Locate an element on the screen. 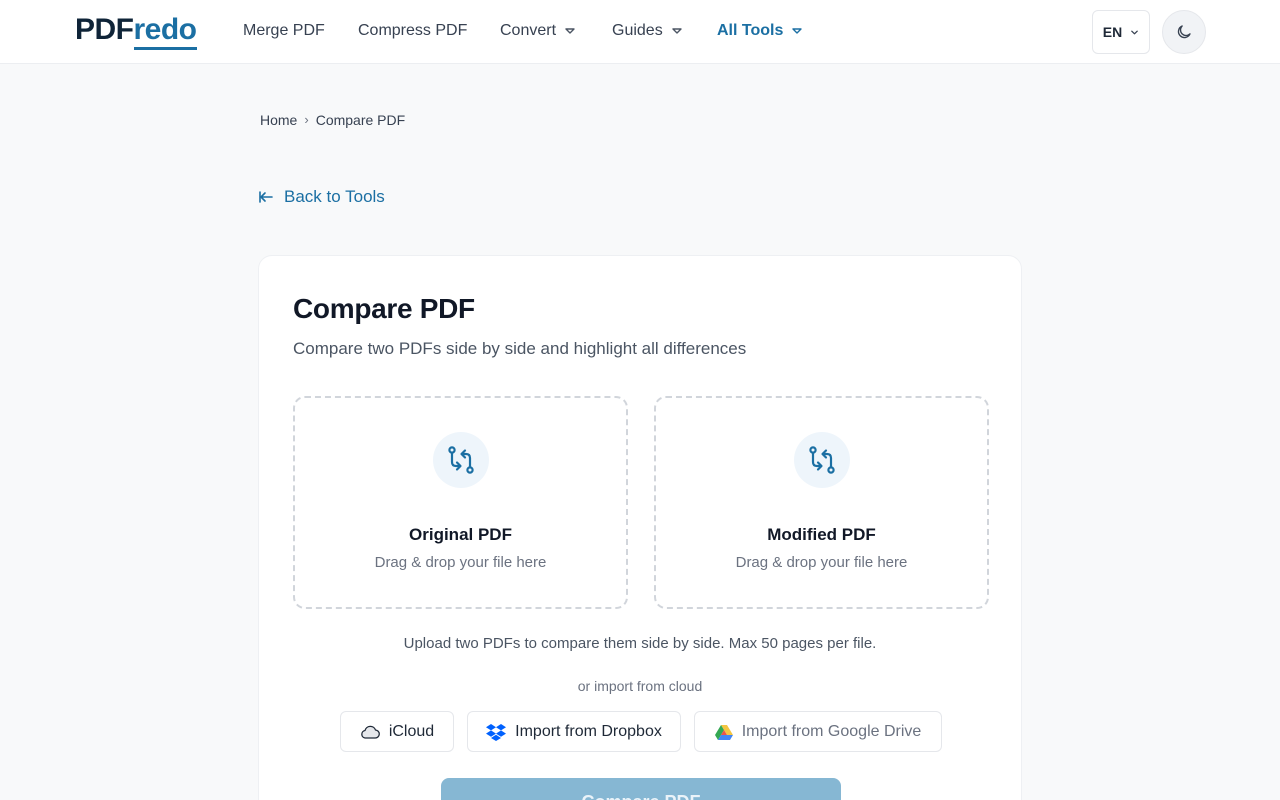 This screenshot has width=1280, height=800. nav-merge-pdf: Merge PDF is located at coordinates (284, 31).